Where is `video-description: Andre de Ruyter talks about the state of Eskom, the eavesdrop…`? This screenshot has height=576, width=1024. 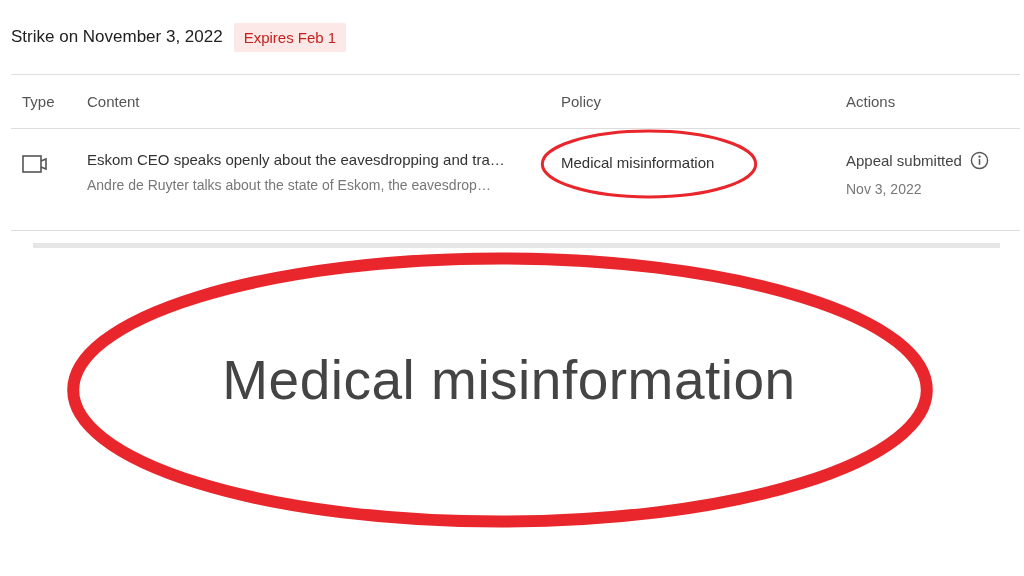 video-description: Andre de Ruyter talks about the state of Eskom, the eavesdrop… is located at coordinates (289, 185).